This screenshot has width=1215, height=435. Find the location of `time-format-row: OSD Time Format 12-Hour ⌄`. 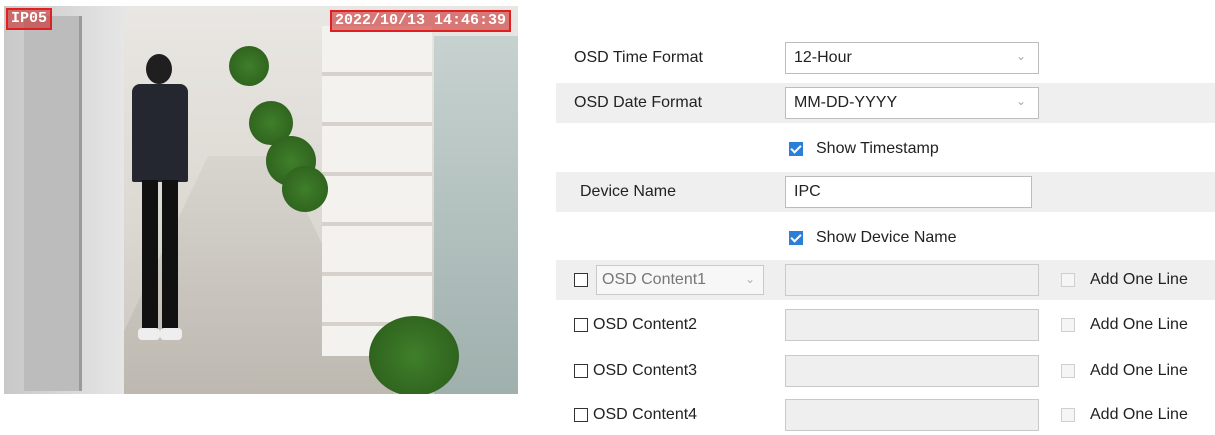

time-format-row: OSD Time Format 12-Hour ⌄ is located at coordinates (885, 58).